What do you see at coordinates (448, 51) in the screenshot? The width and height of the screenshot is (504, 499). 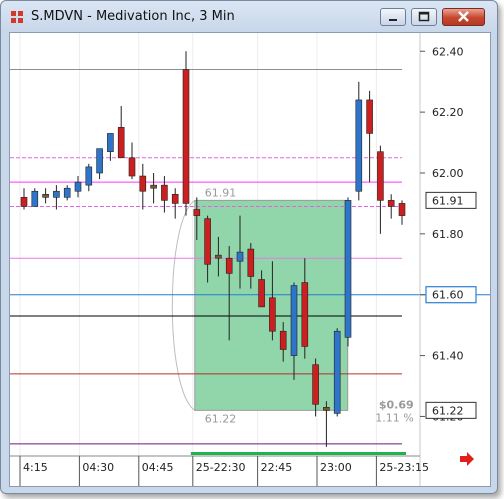 I see `y-tick-label: 62.40` at bounding box center [448, 51].